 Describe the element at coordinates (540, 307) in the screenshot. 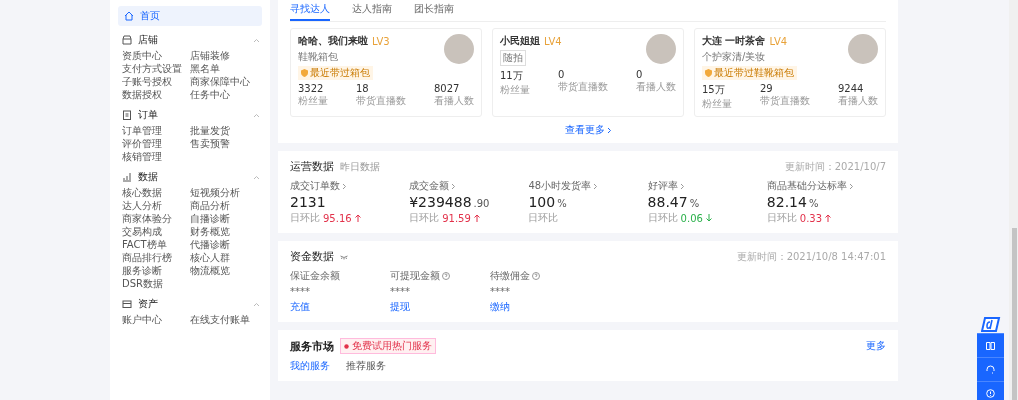

I see `action-link: 缴纳` at that location.